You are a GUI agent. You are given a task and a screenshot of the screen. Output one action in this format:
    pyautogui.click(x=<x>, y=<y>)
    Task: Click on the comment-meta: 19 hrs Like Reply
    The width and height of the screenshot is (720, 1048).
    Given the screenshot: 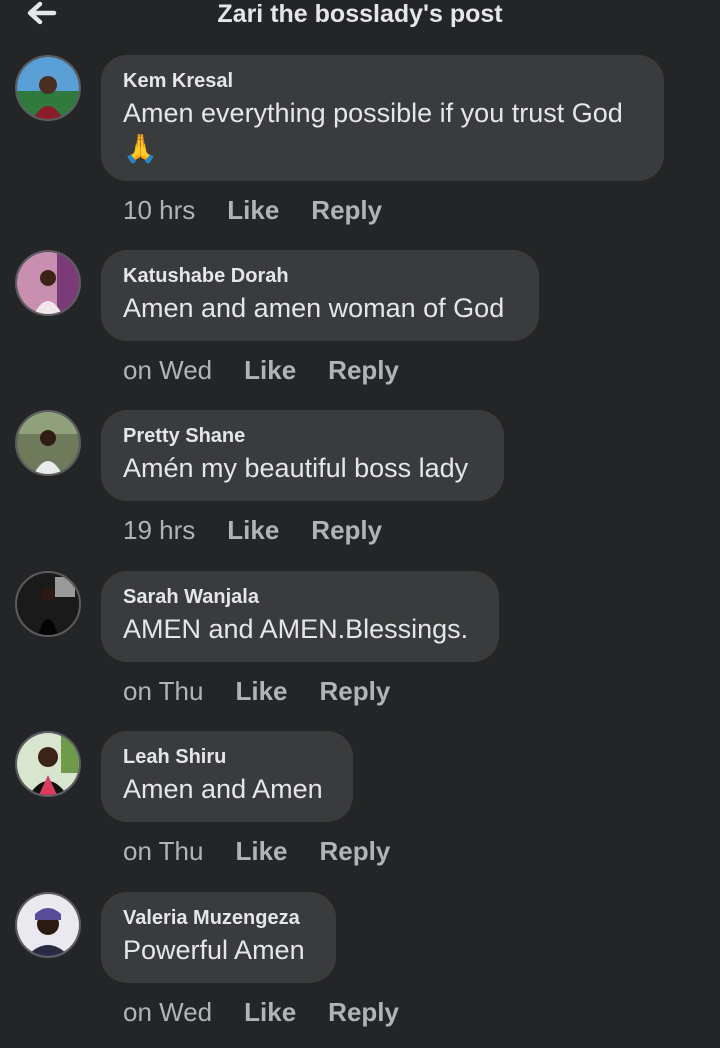 What is the action you would take?
    pyautogui.click(x=252, y=530)
    